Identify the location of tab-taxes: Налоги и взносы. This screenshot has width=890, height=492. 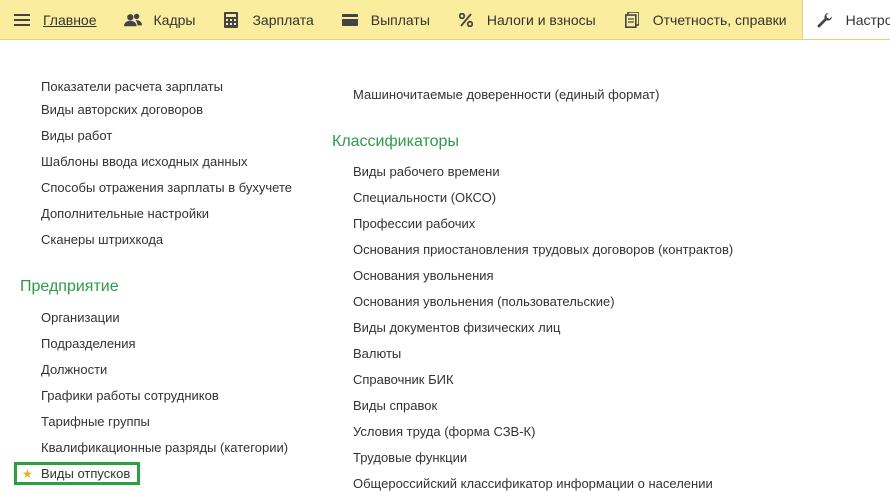
(527, 19).